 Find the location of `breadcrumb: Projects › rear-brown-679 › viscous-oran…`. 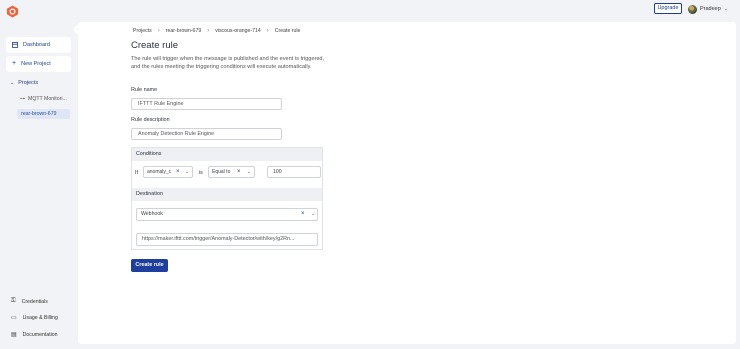

breadcrumb: Projects › rear-brown-679 › viscous-oran… is located at coordinates (216, 31).